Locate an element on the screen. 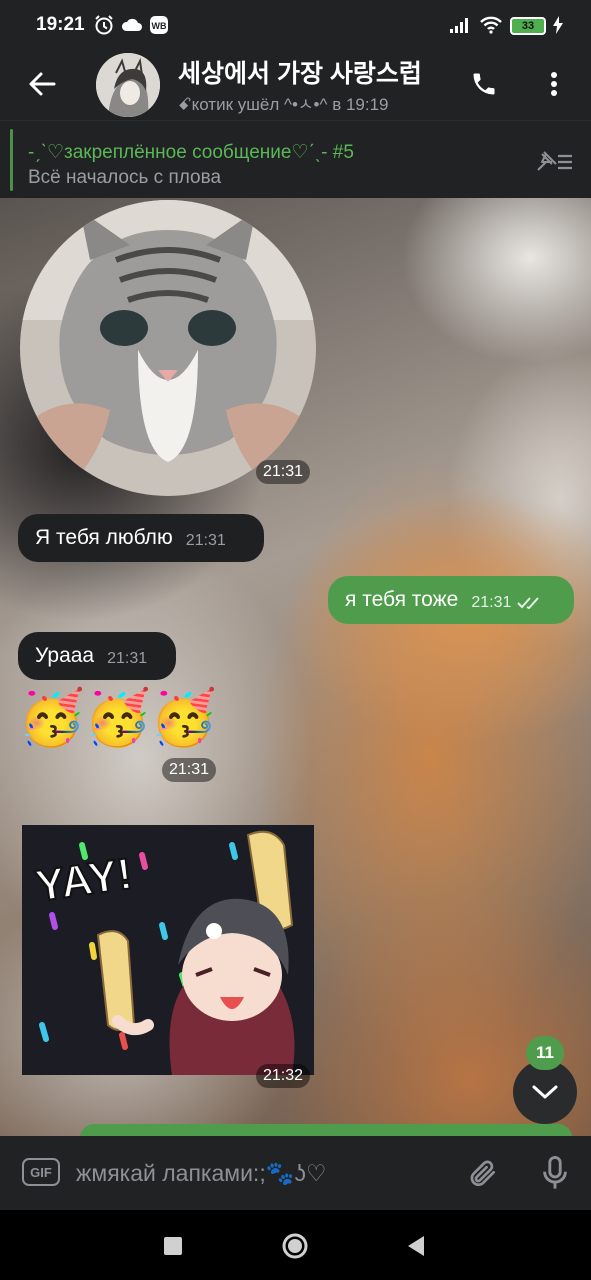 Image resolution: width=591 pixels, height=1280 pixels. microphone-icon is located at coordinates (555, 1172).